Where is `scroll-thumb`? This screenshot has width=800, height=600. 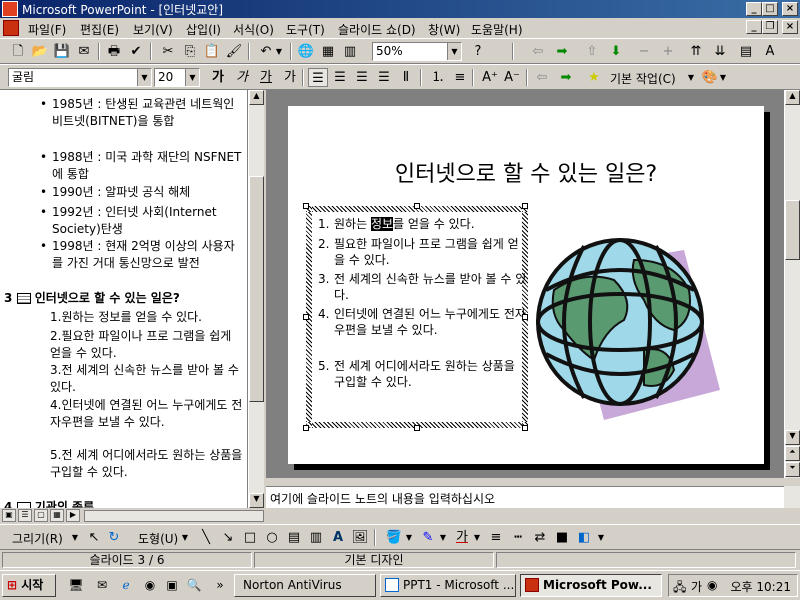
scroll-thumb is located at coordinates (792, 230).